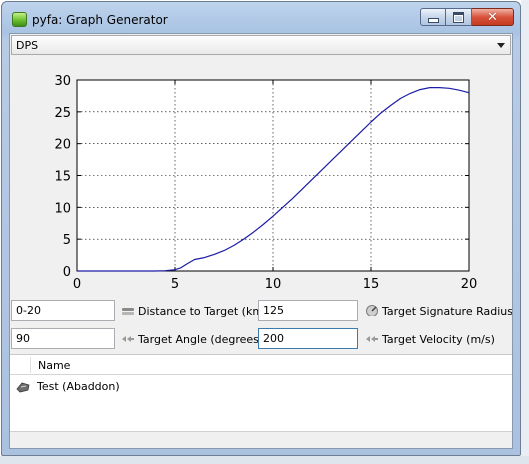  What do you see at coordinates (438, 339) in the screenshot?
I see `velocity-label: Target Velocity (m/s)` at bounding box center [438, 339].